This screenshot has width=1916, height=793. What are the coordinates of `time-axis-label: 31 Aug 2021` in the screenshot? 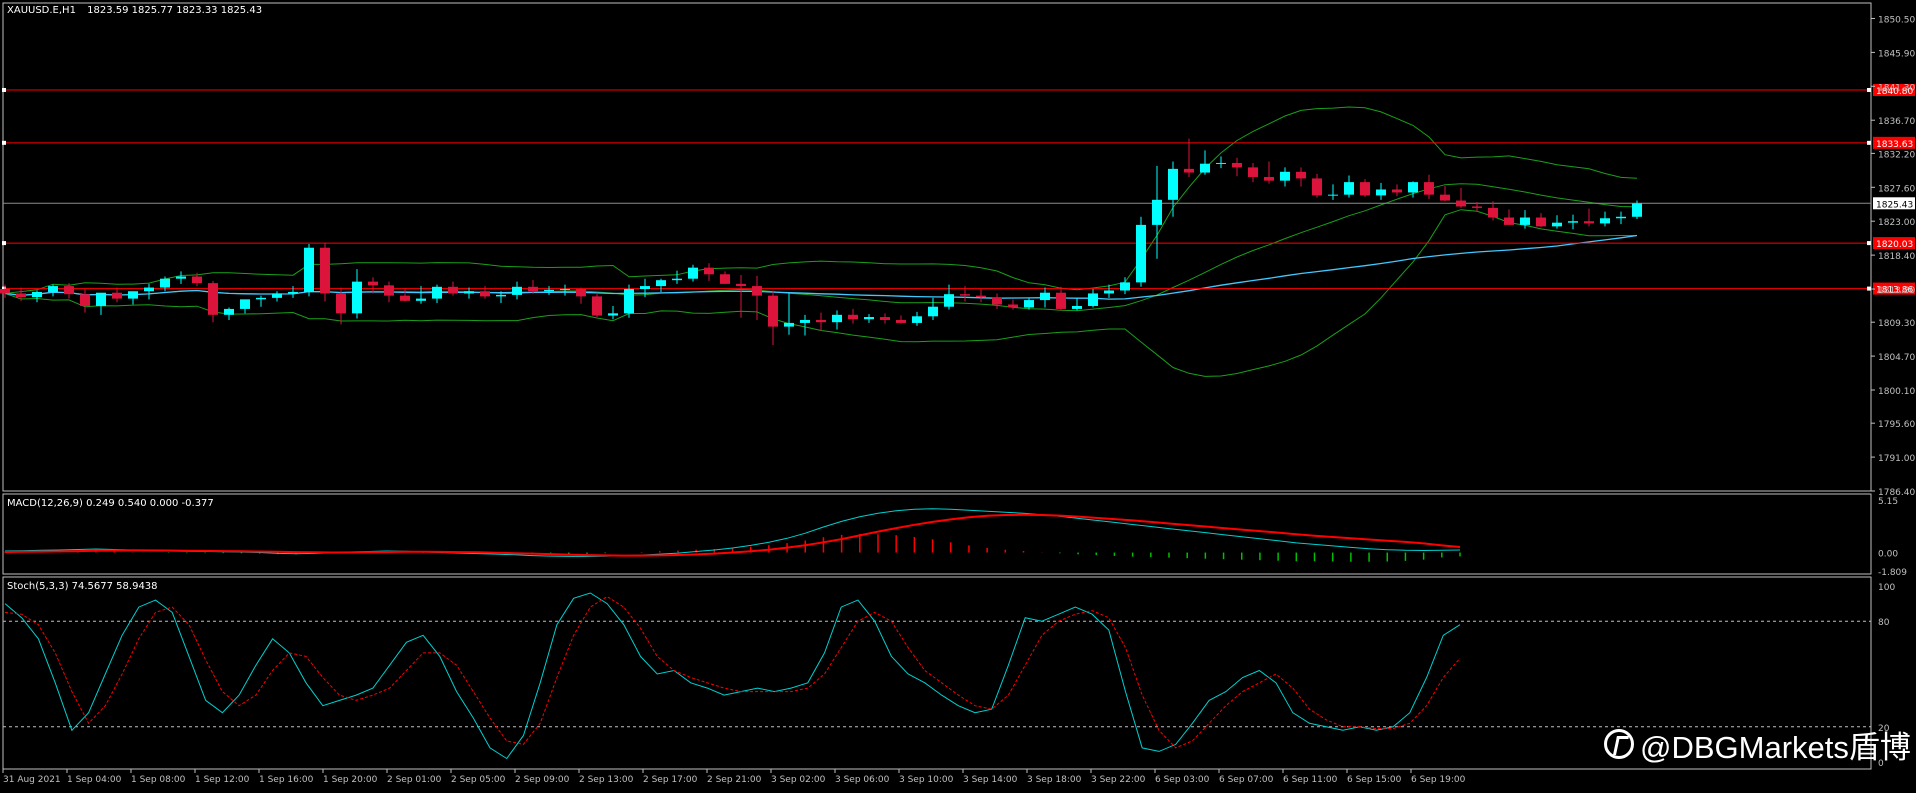 It's located at (32, 780).